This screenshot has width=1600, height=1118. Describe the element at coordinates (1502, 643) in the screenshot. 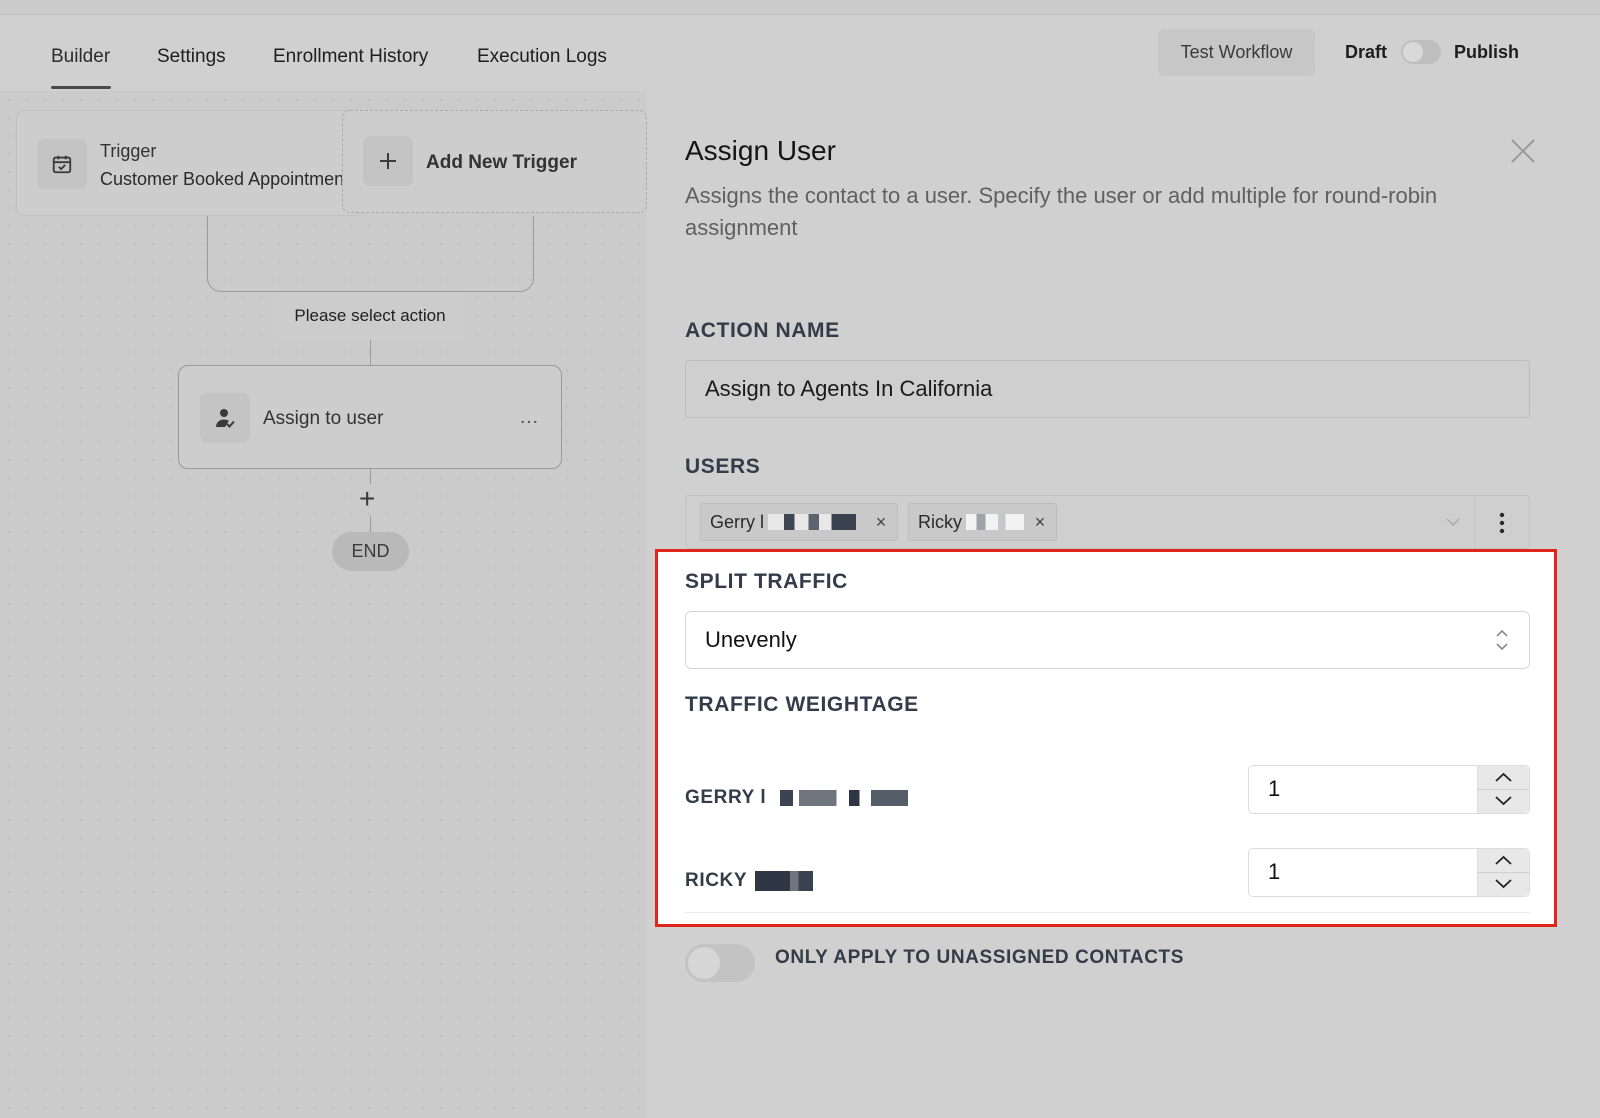

I see `select-updown-icon` at that location.